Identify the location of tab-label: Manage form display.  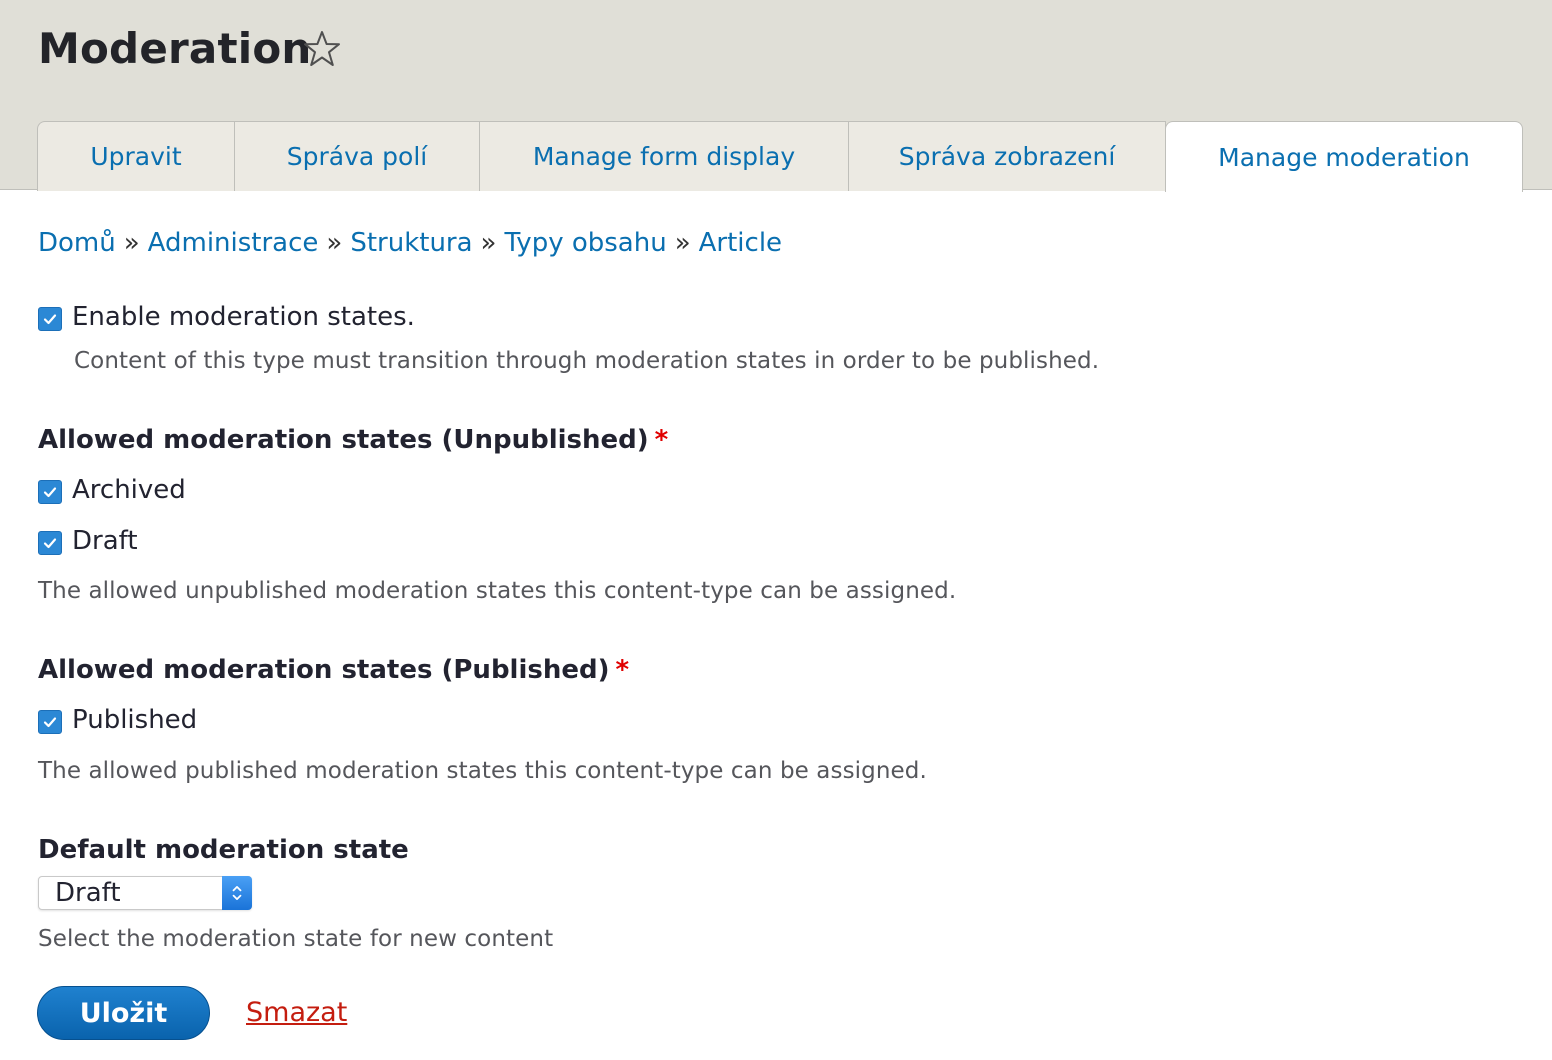
(664, 156).